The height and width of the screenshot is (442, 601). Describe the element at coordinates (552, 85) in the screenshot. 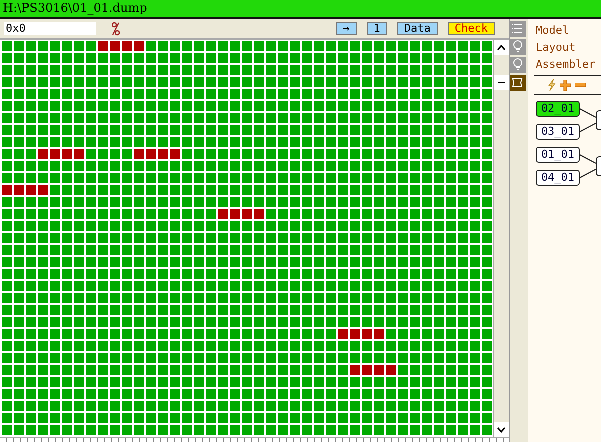

I see `lightning-icon` at that location.